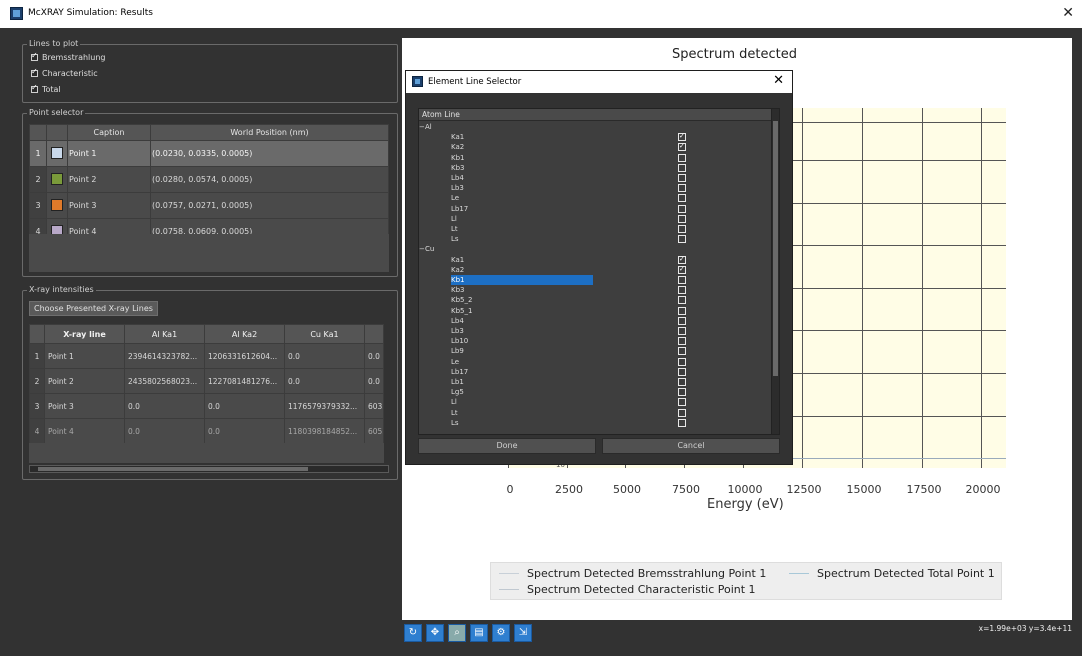 The image size is (1082, 656). Describe the element at coordinates (84, 381) in the screenshot. I see `table-cell: Point 2` at that location.